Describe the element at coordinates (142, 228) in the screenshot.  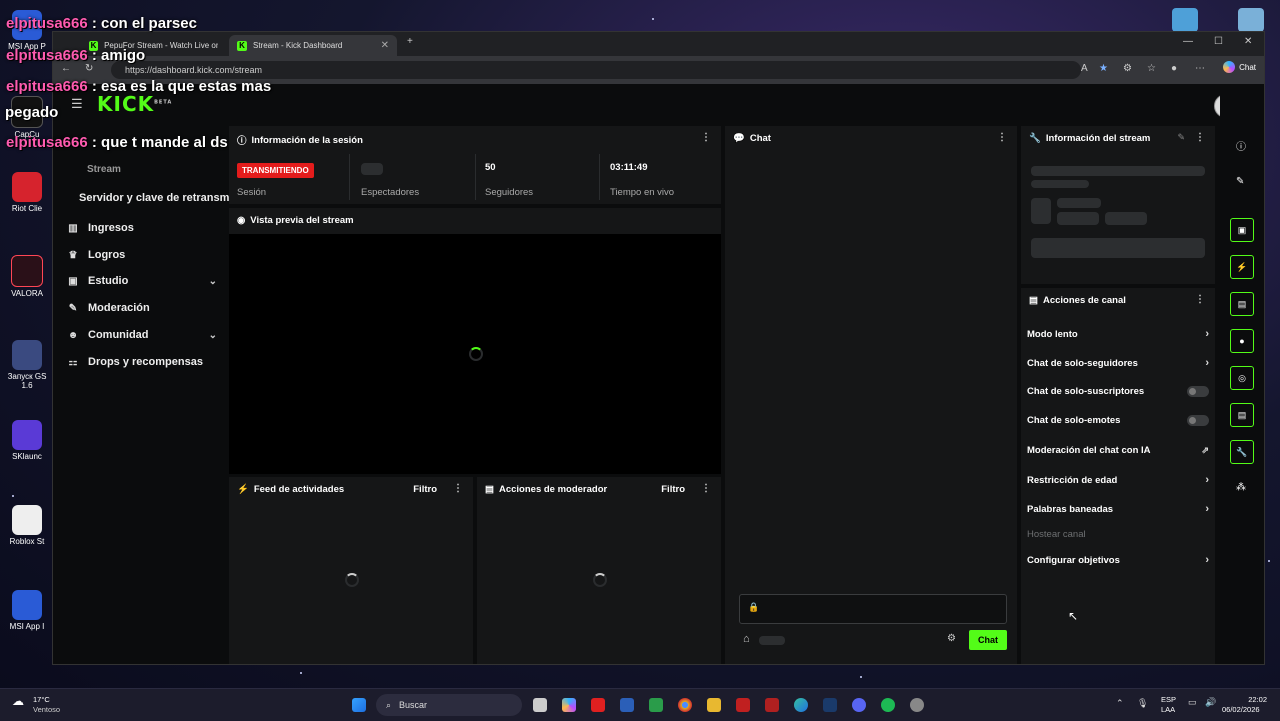
I see `sidebar-item-ingresos: ▥ Ingresos` at that location.